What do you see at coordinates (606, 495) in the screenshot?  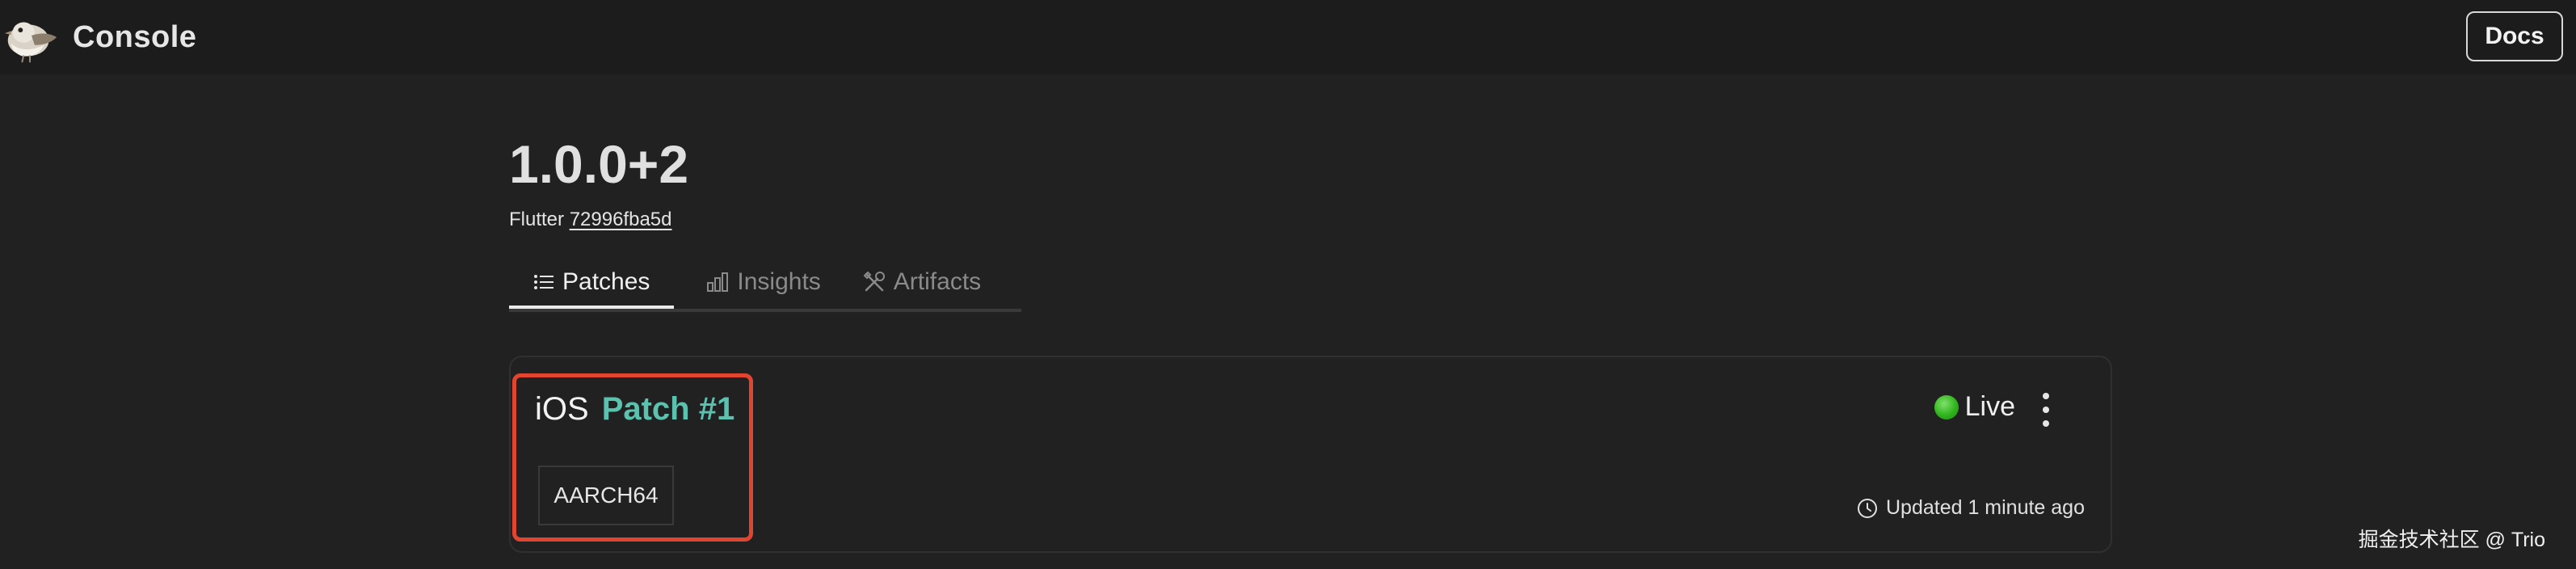 I see `arch-badge: AARCH64` at bounding box center [606, 495].